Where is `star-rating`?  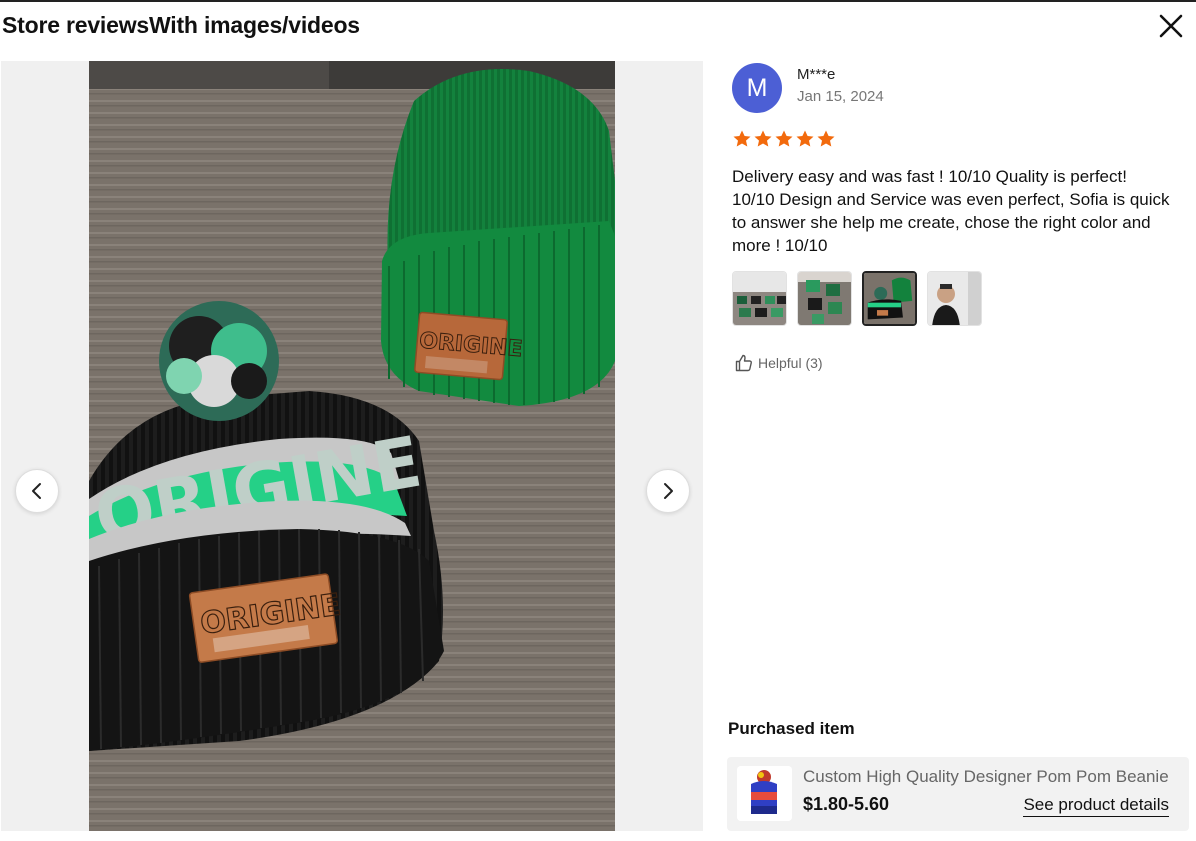
star-rating is located at coordinates (784, 139).